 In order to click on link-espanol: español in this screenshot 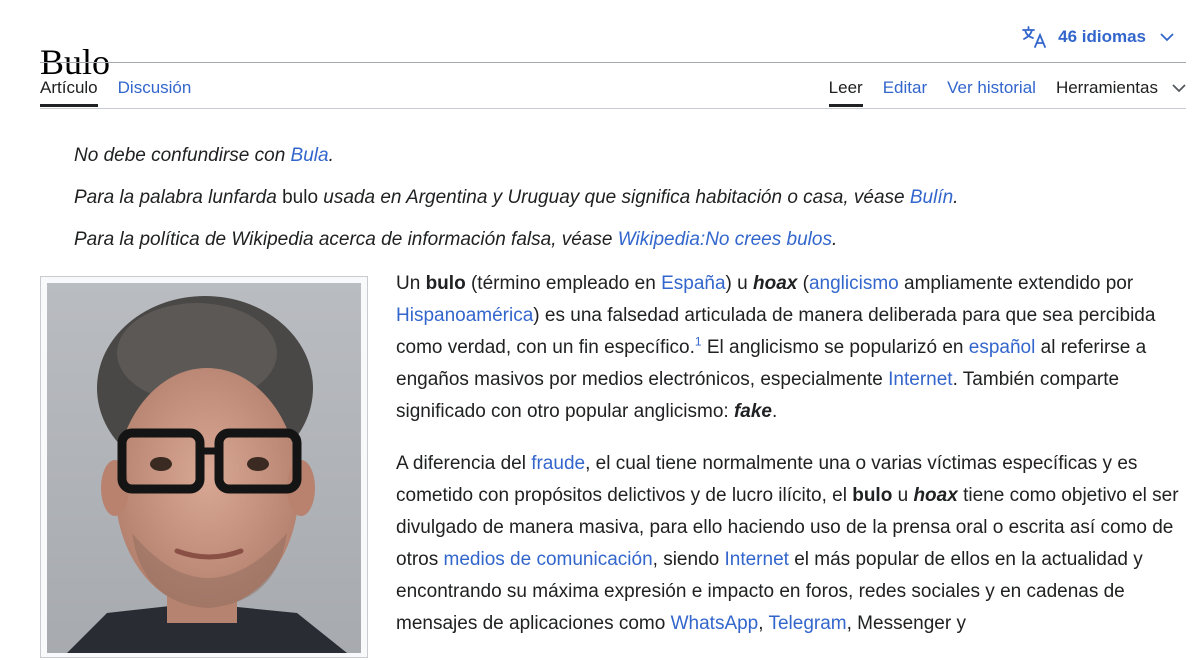, I will do `click(1002, 347)`.